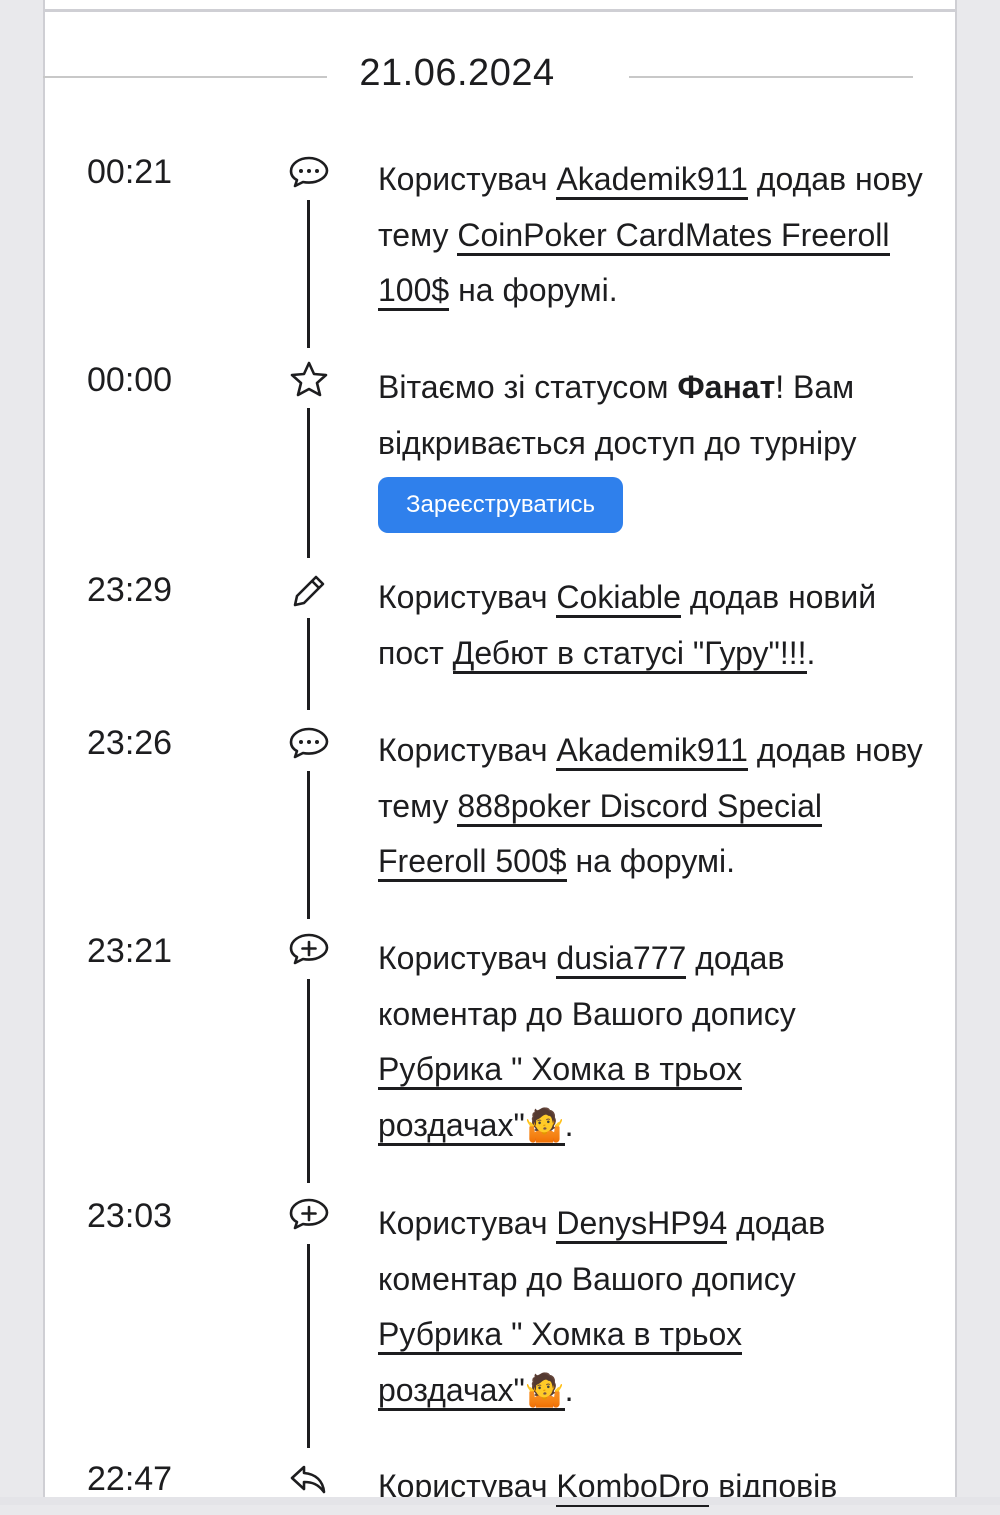 The image size is (1000, 1515). Describe the element at coordinates (642, 1224) in the screenshot. I see `entry-link: DenysHP94` at that location.